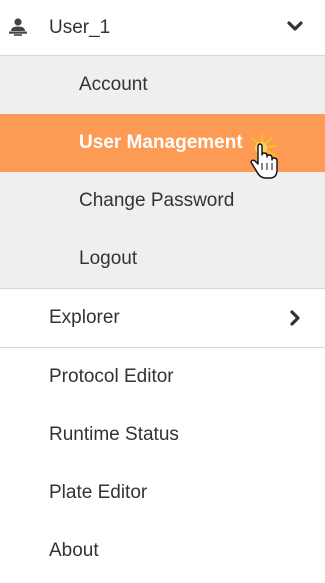 Image resolution: width=325 pixels, height=583 pixels. What do you see at coordinates (162, 259) in the screenshot?
I see `submenu-item-logout: Logout` at bounding box center [162, 259].